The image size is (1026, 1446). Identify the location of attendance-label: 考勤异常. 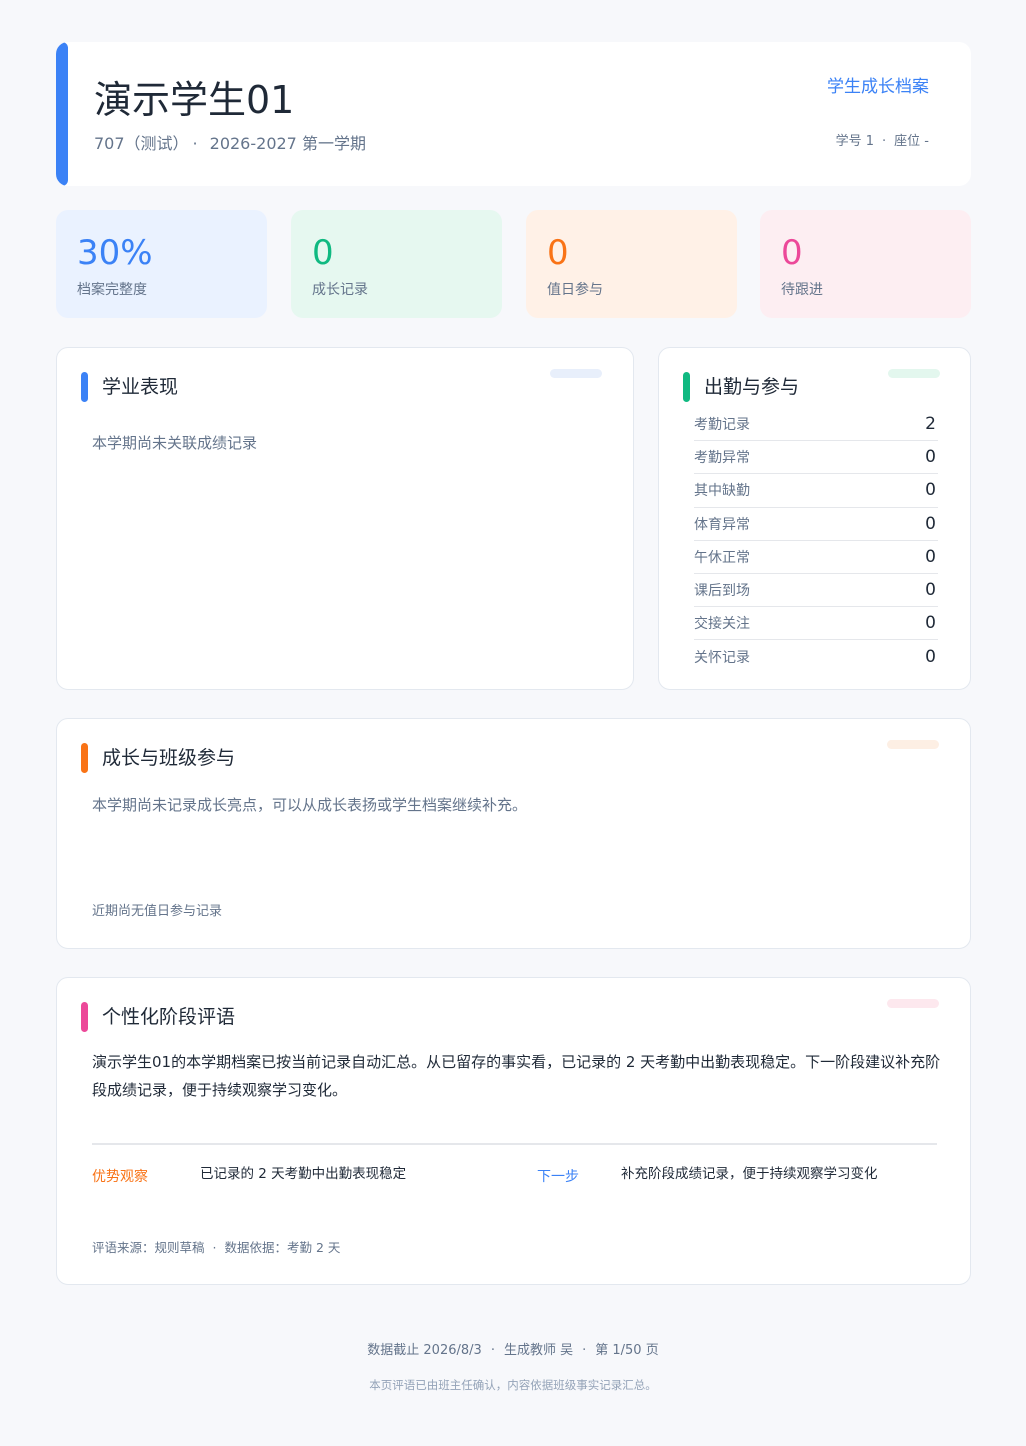
(722, 458).